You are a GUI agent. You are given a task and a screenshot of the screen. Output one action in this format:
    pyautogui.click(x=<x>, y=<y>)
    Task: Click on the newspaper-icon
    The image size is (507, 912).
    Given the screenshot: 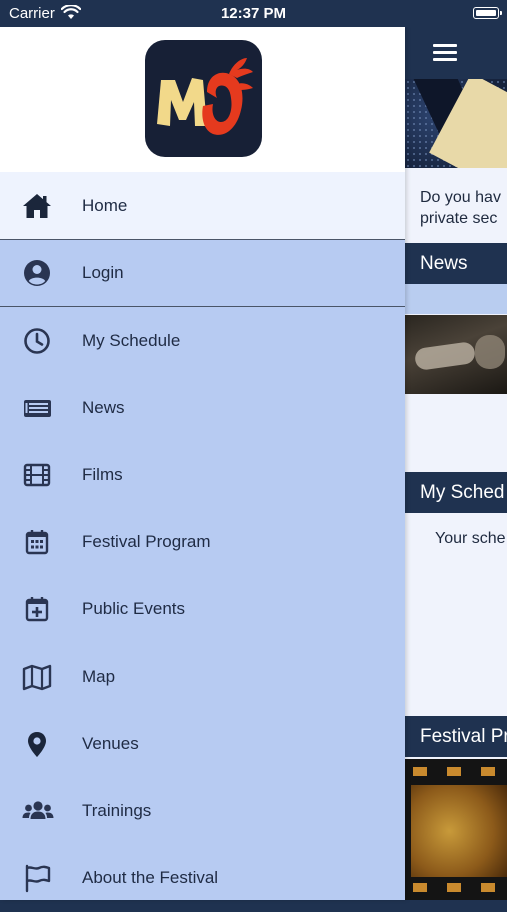 What is the action you would take?
    pyautogui.click(x=37, y=408)
    